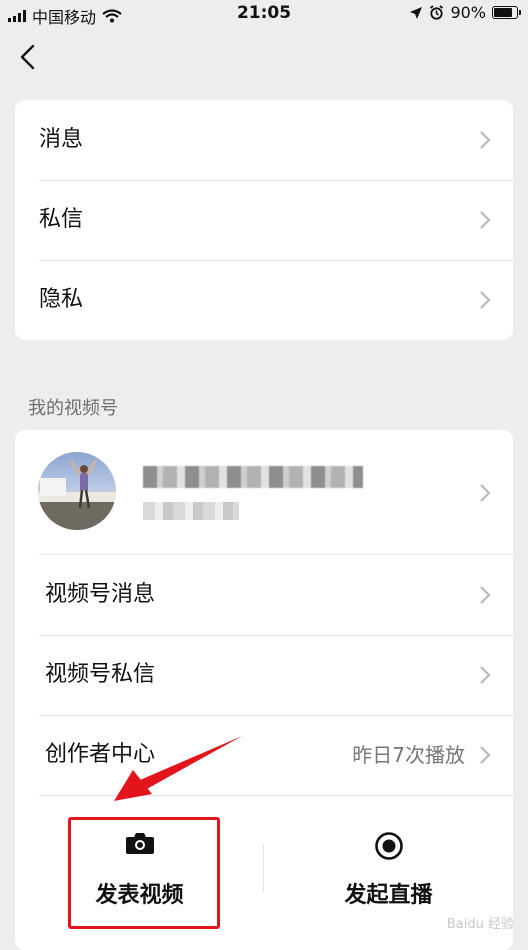 The image size is (528, 950). Describe the element at coordinates (276, 140) in the screenshot. I see `settings-row-messages: 消息` at that location.